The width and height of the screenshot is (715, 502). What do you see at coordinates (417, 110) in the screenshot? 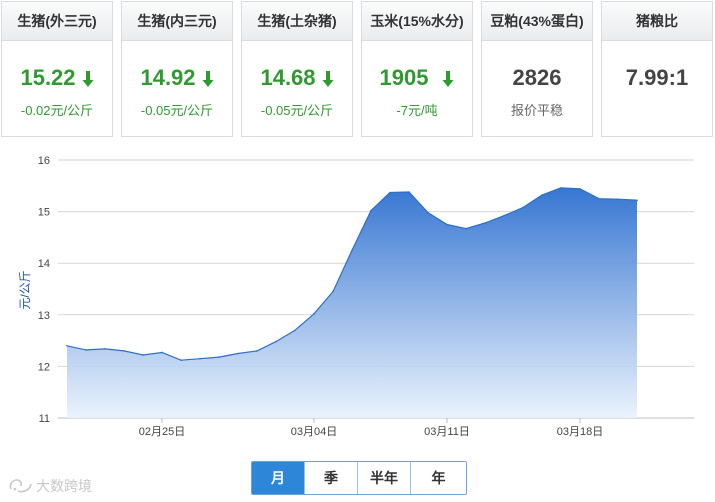
I see `card-change: -7元/吨` at bounding box center [417, 110].